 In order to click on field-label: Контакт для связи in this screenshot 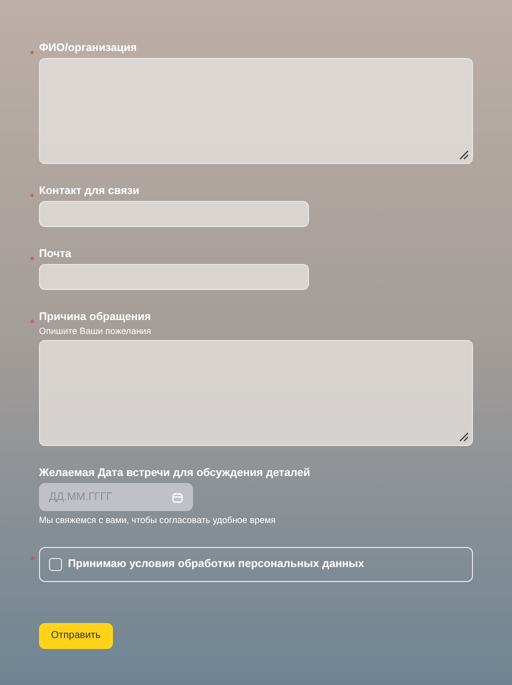, I will do `click(89, 191)`.